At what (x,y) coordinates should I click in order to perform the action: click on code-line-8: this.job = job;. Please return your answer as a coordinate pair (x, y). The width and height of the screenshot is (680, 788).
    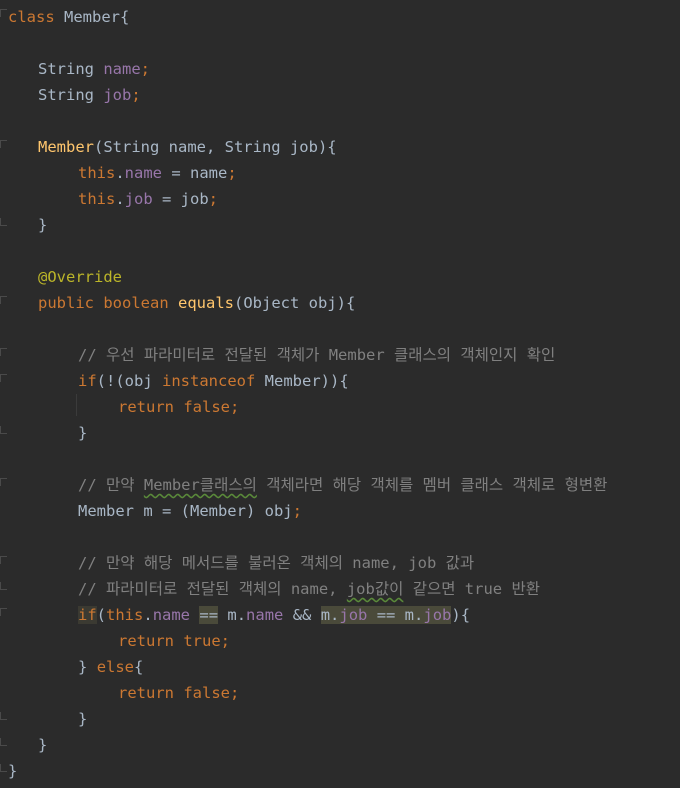
    Looking at the image, I should click on (148, 199).